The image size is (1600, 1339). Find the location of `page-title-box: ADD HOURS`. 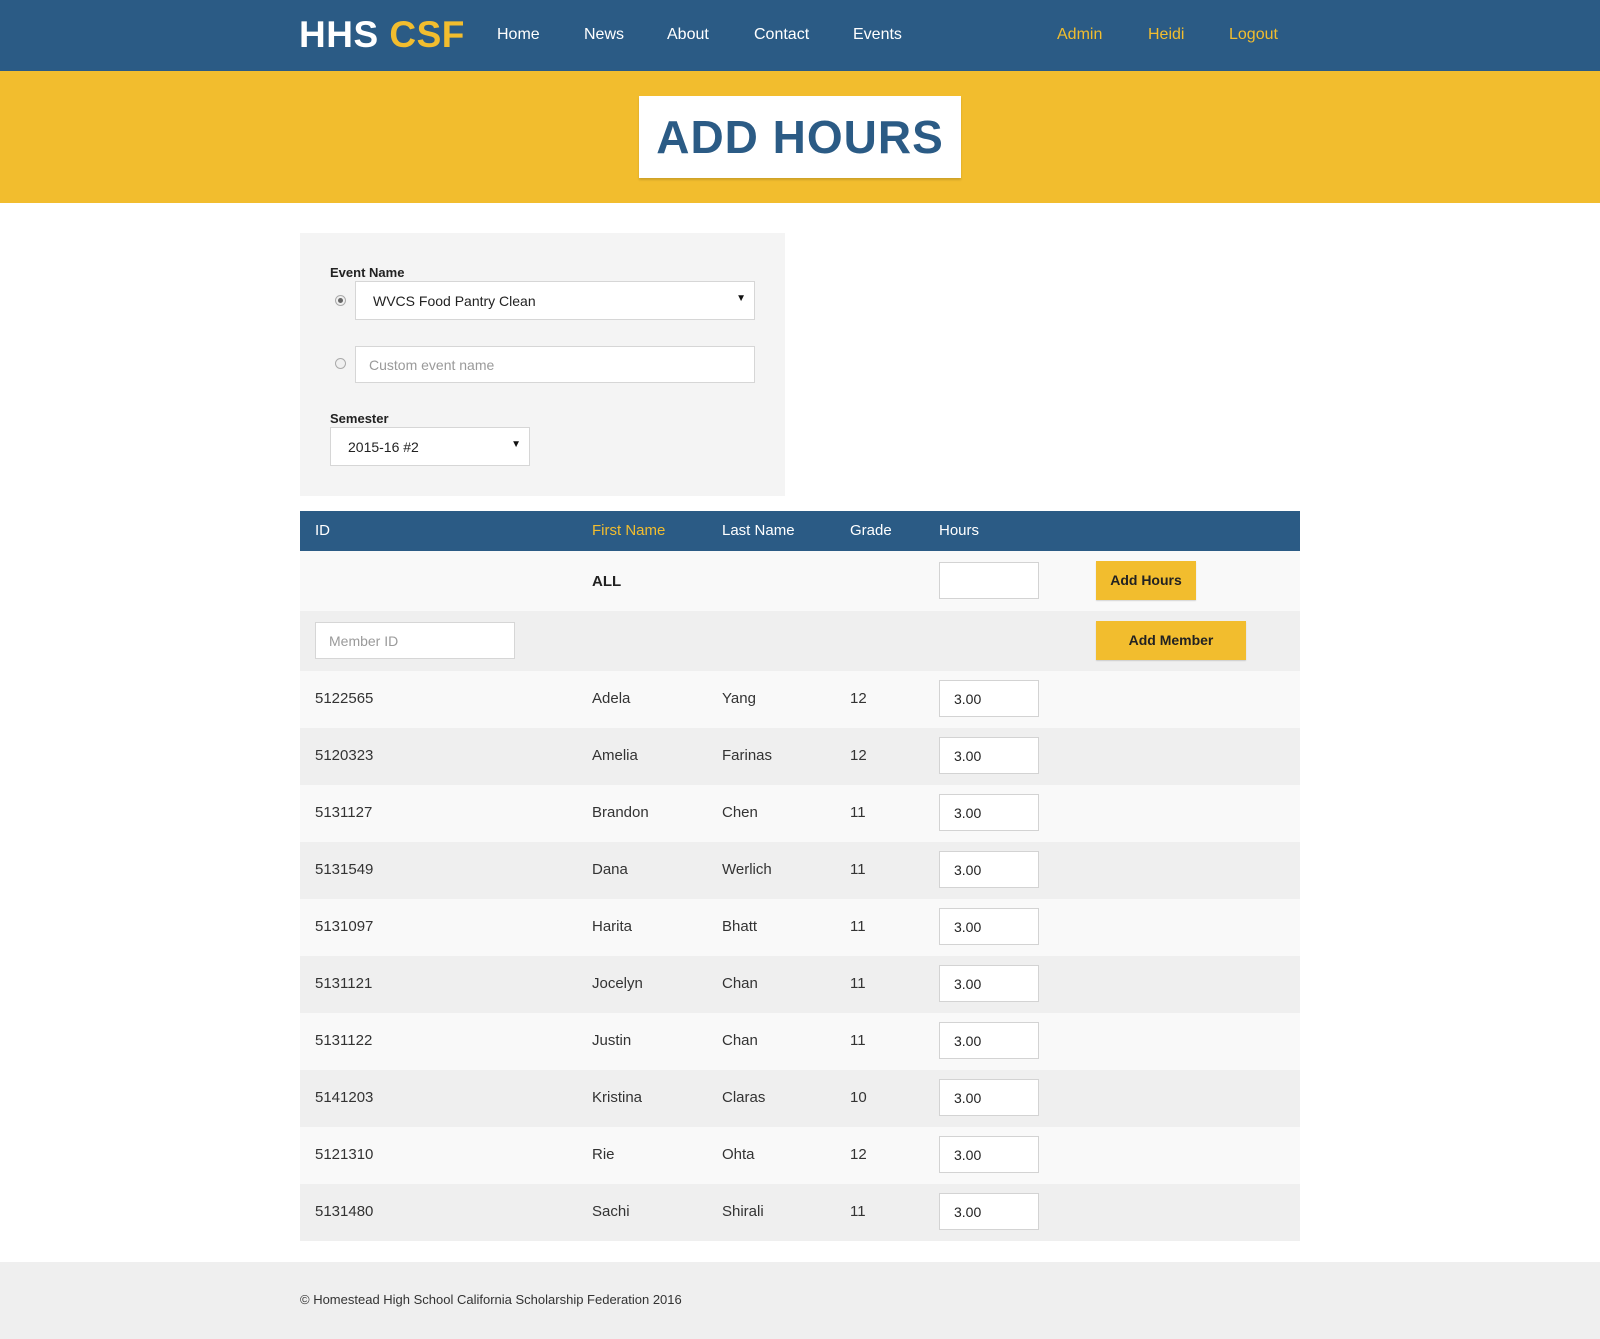

page-title-box: ADD HOURS is located at coordinates (800, 137).